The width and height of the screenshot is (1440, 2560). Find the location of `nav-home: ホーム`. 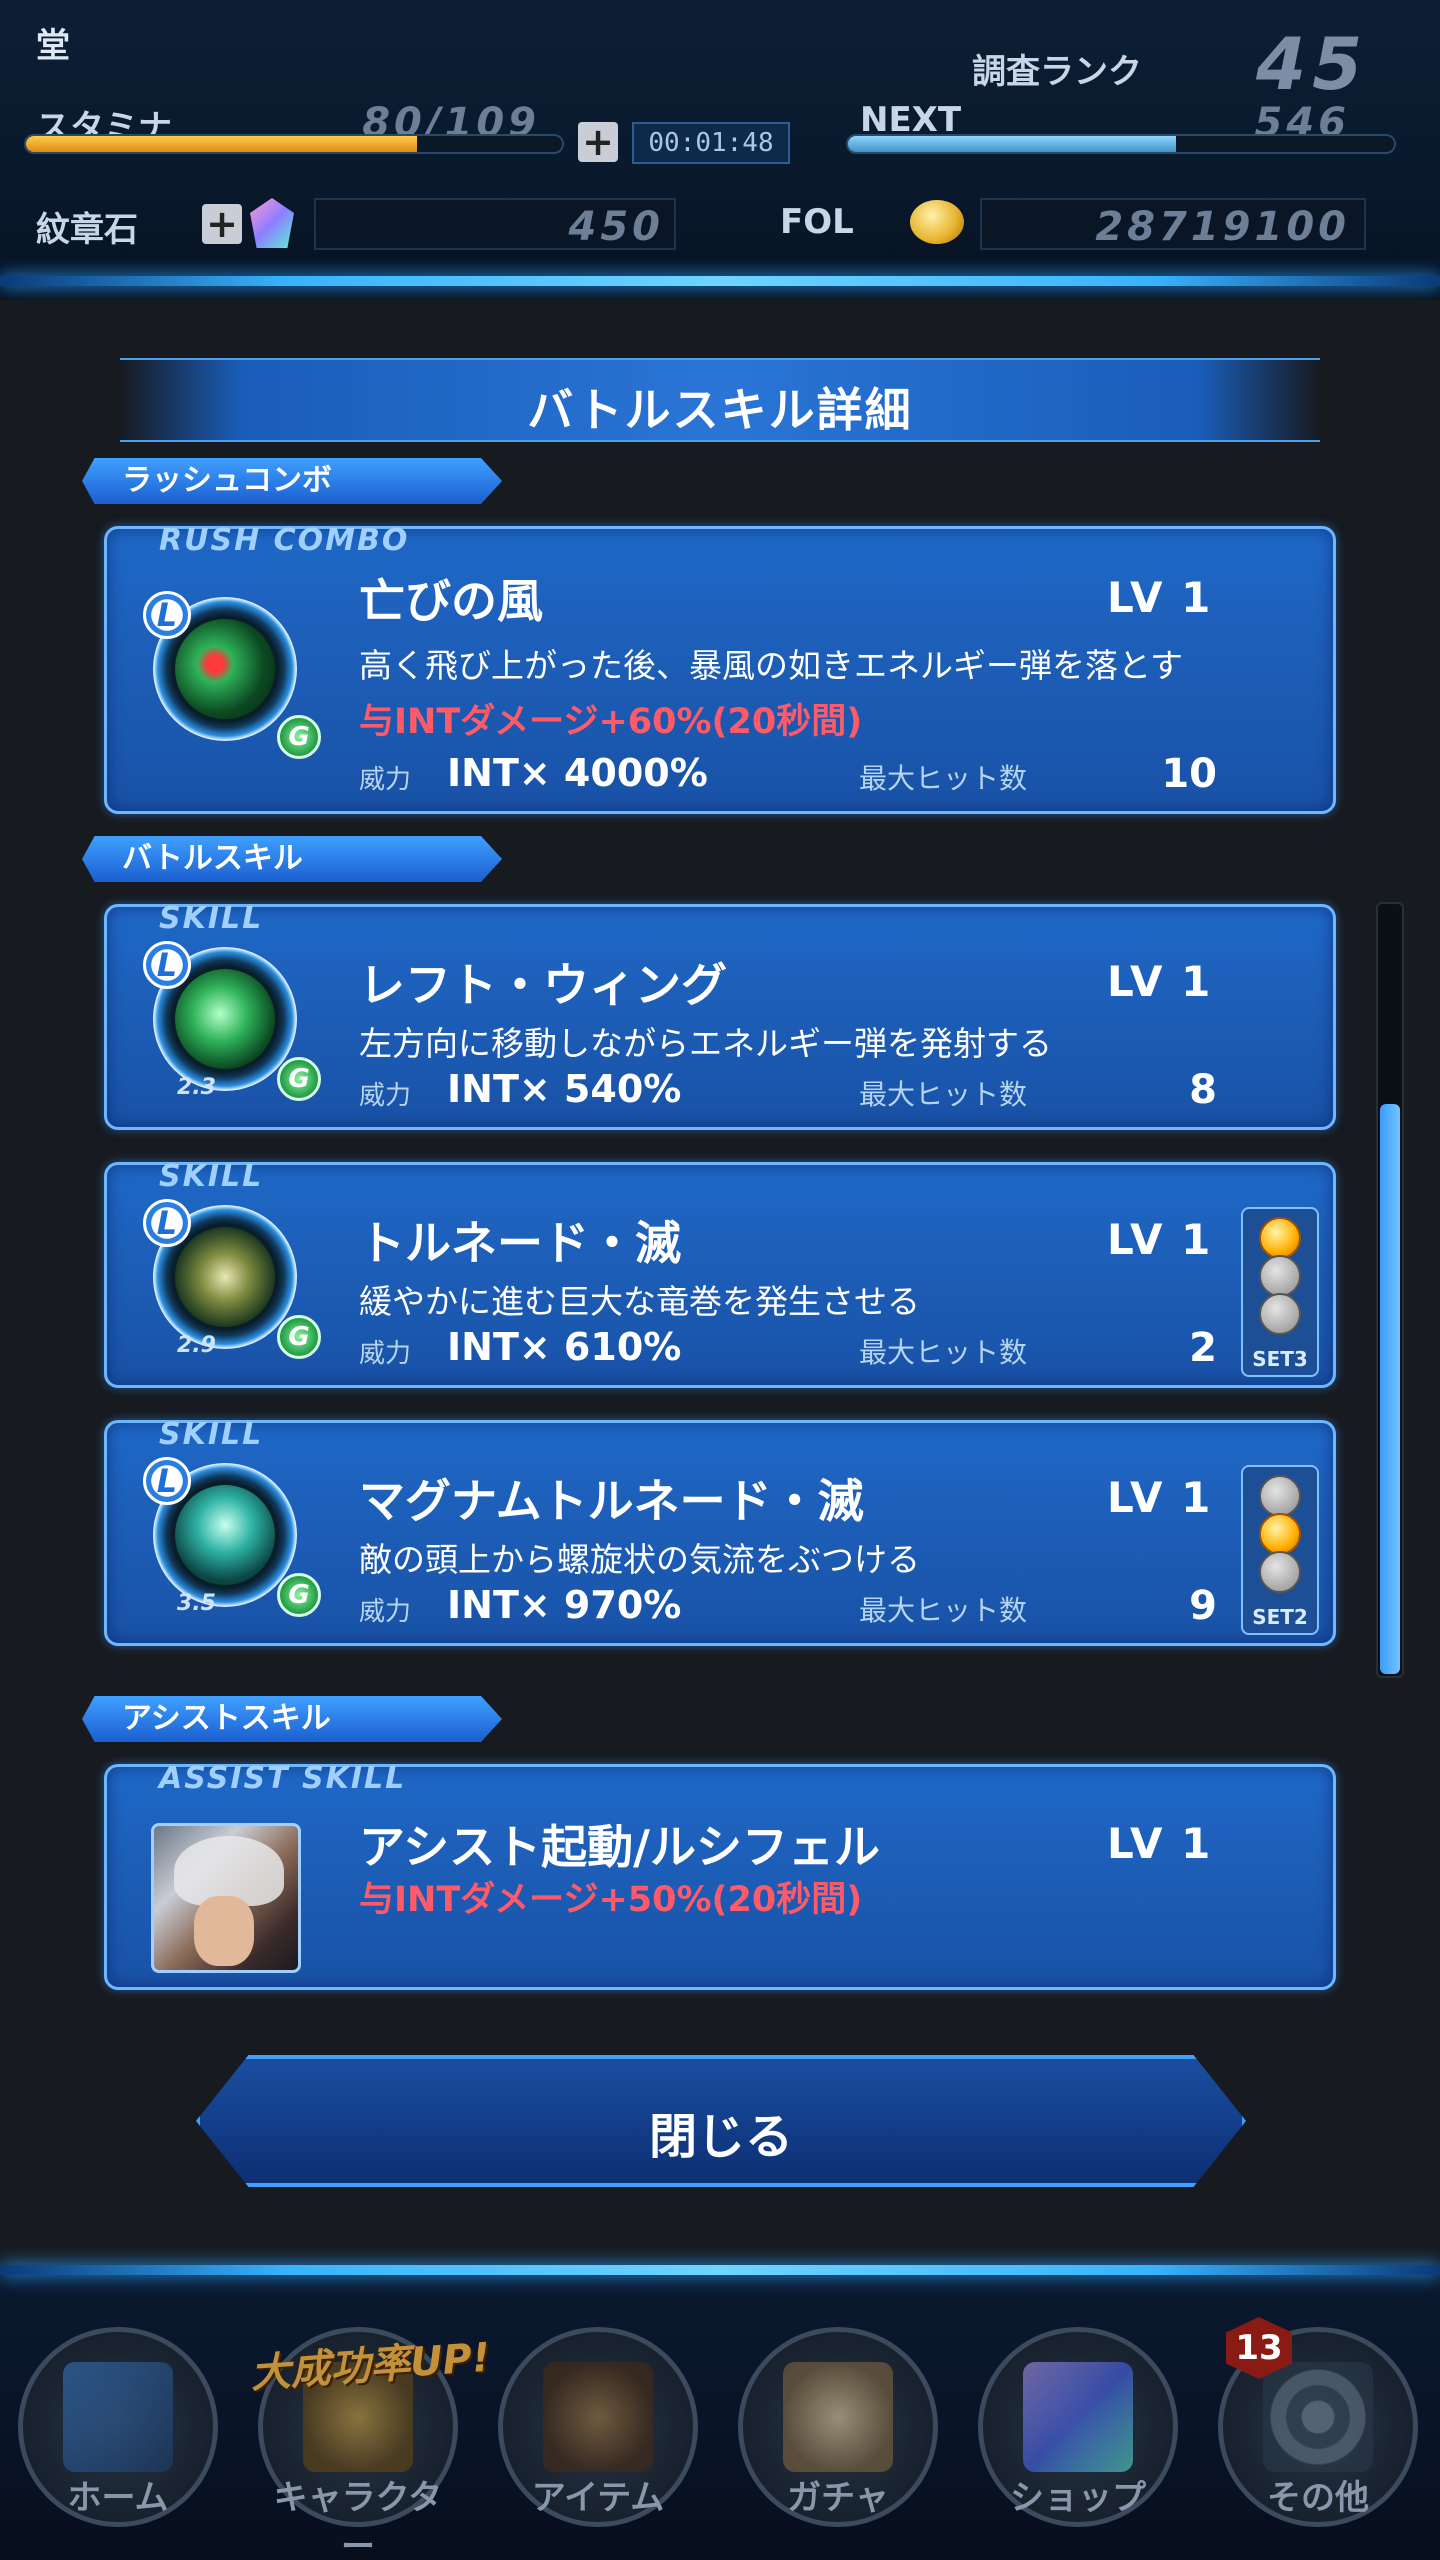

nav-home: ホーム is located at coordinates (118, 2427).